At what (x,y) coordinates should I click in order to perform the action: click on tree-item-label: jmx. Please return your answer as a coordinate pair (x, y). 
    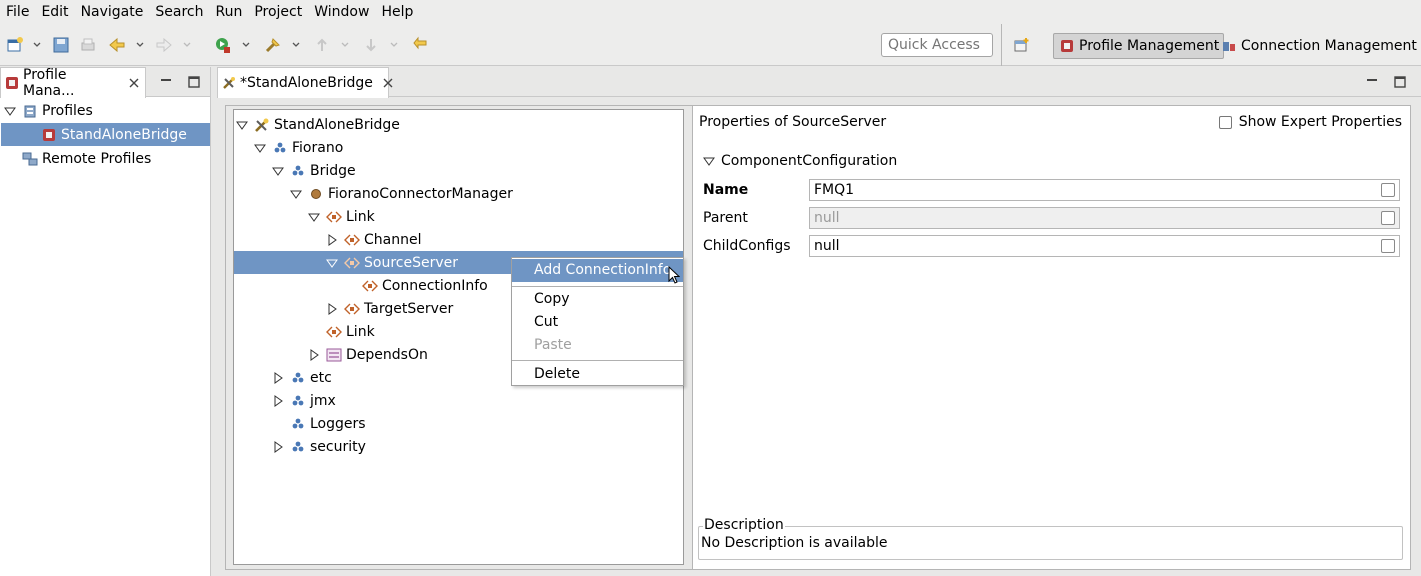
    Looking at the image, I should click on (323, 400).